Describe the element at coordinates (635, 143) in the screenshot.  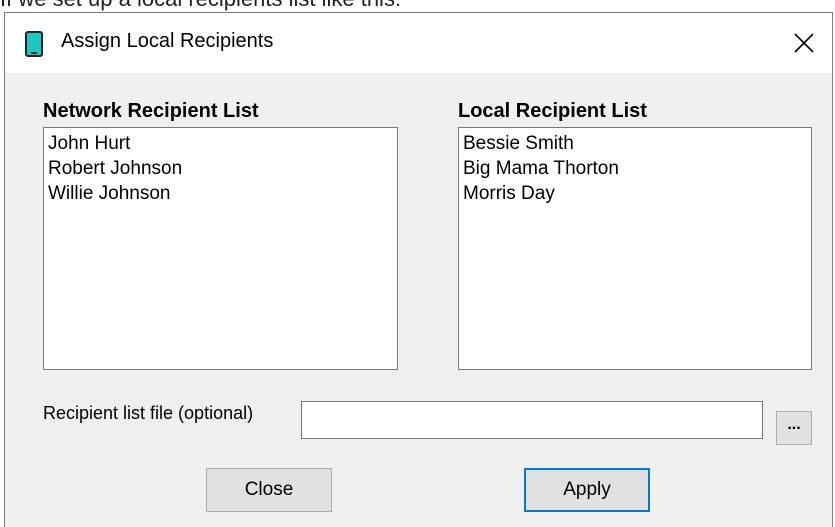
I see `list-item: Bessie Smith` at that location.